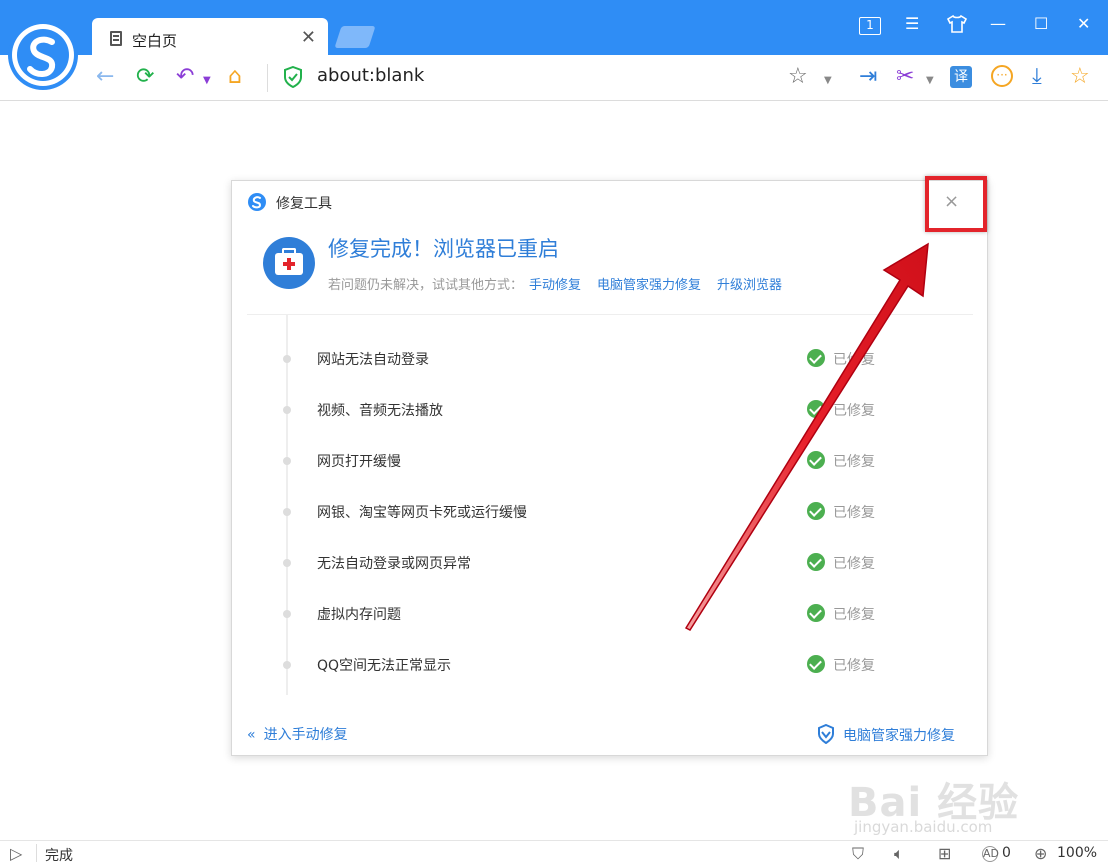 This screenshot has width=1108, height=865. I want to click on skin-icon, so click(957, 26).